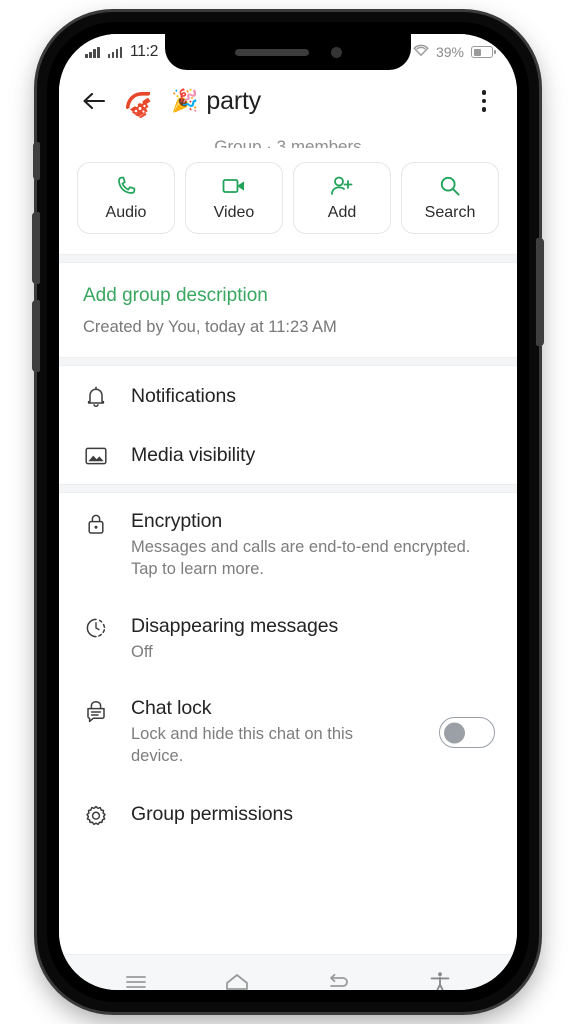 The height and width of the screenshot is (1024, 576). Describe the element at coordinates (450, 212) in the screenshot. I see `search-label: Search` at that location.